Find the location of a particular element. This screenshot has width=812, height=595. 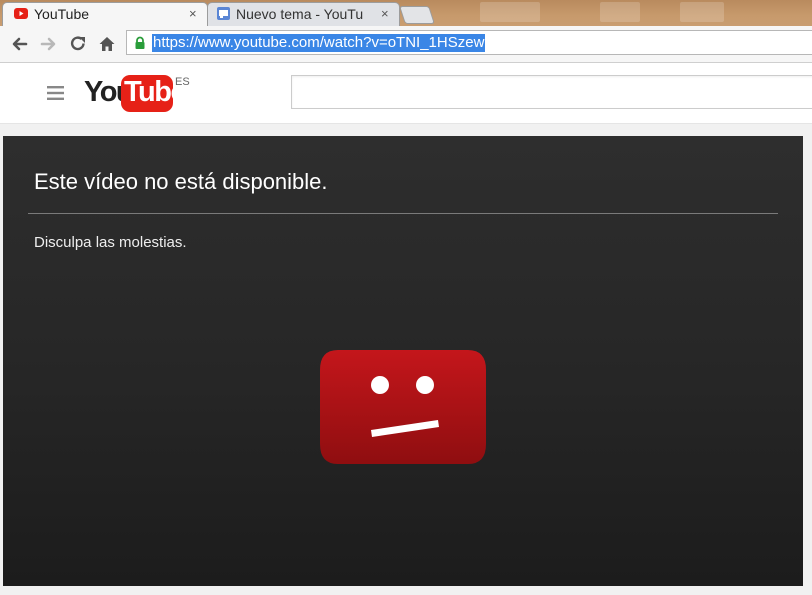

back-icon is located at coordinates (20, 44).